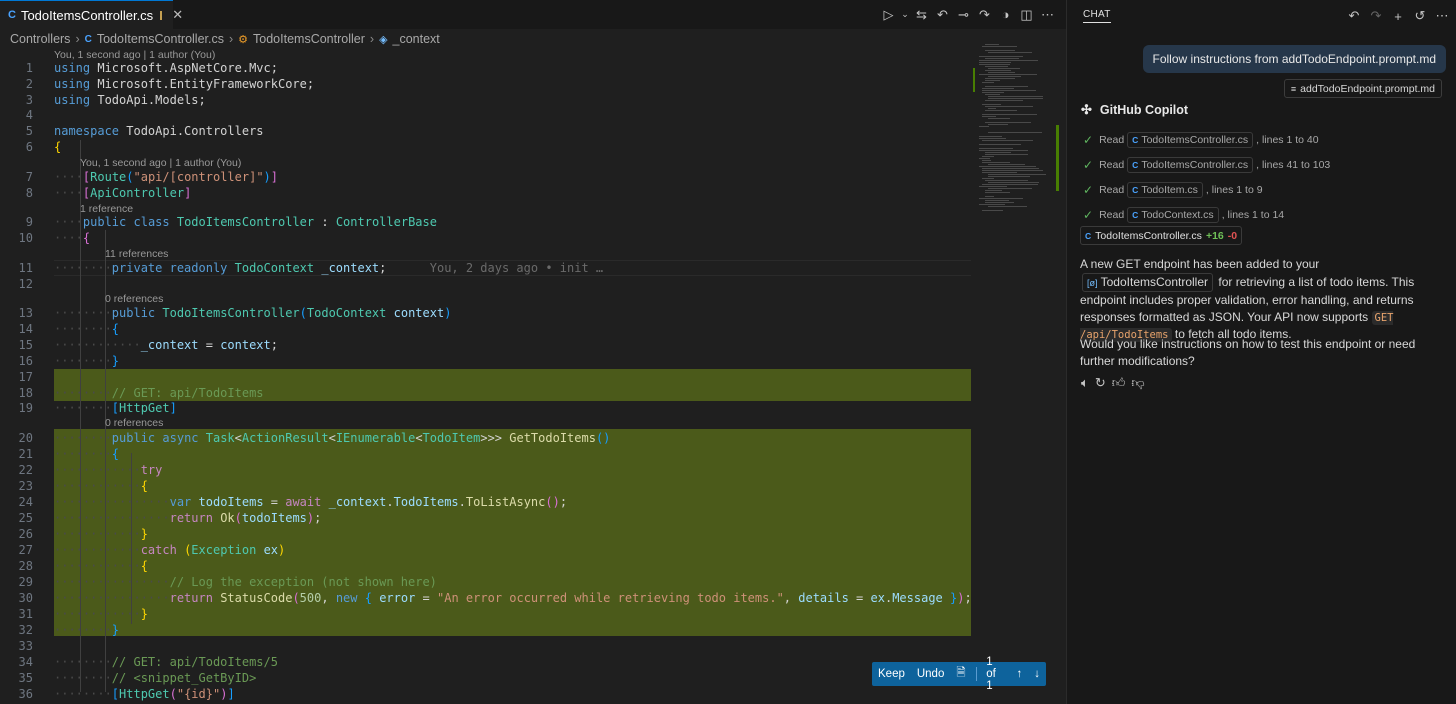 The height and width of the screenshot is (704, 1456). I want to click on line-number: 19, so click(25, 408).